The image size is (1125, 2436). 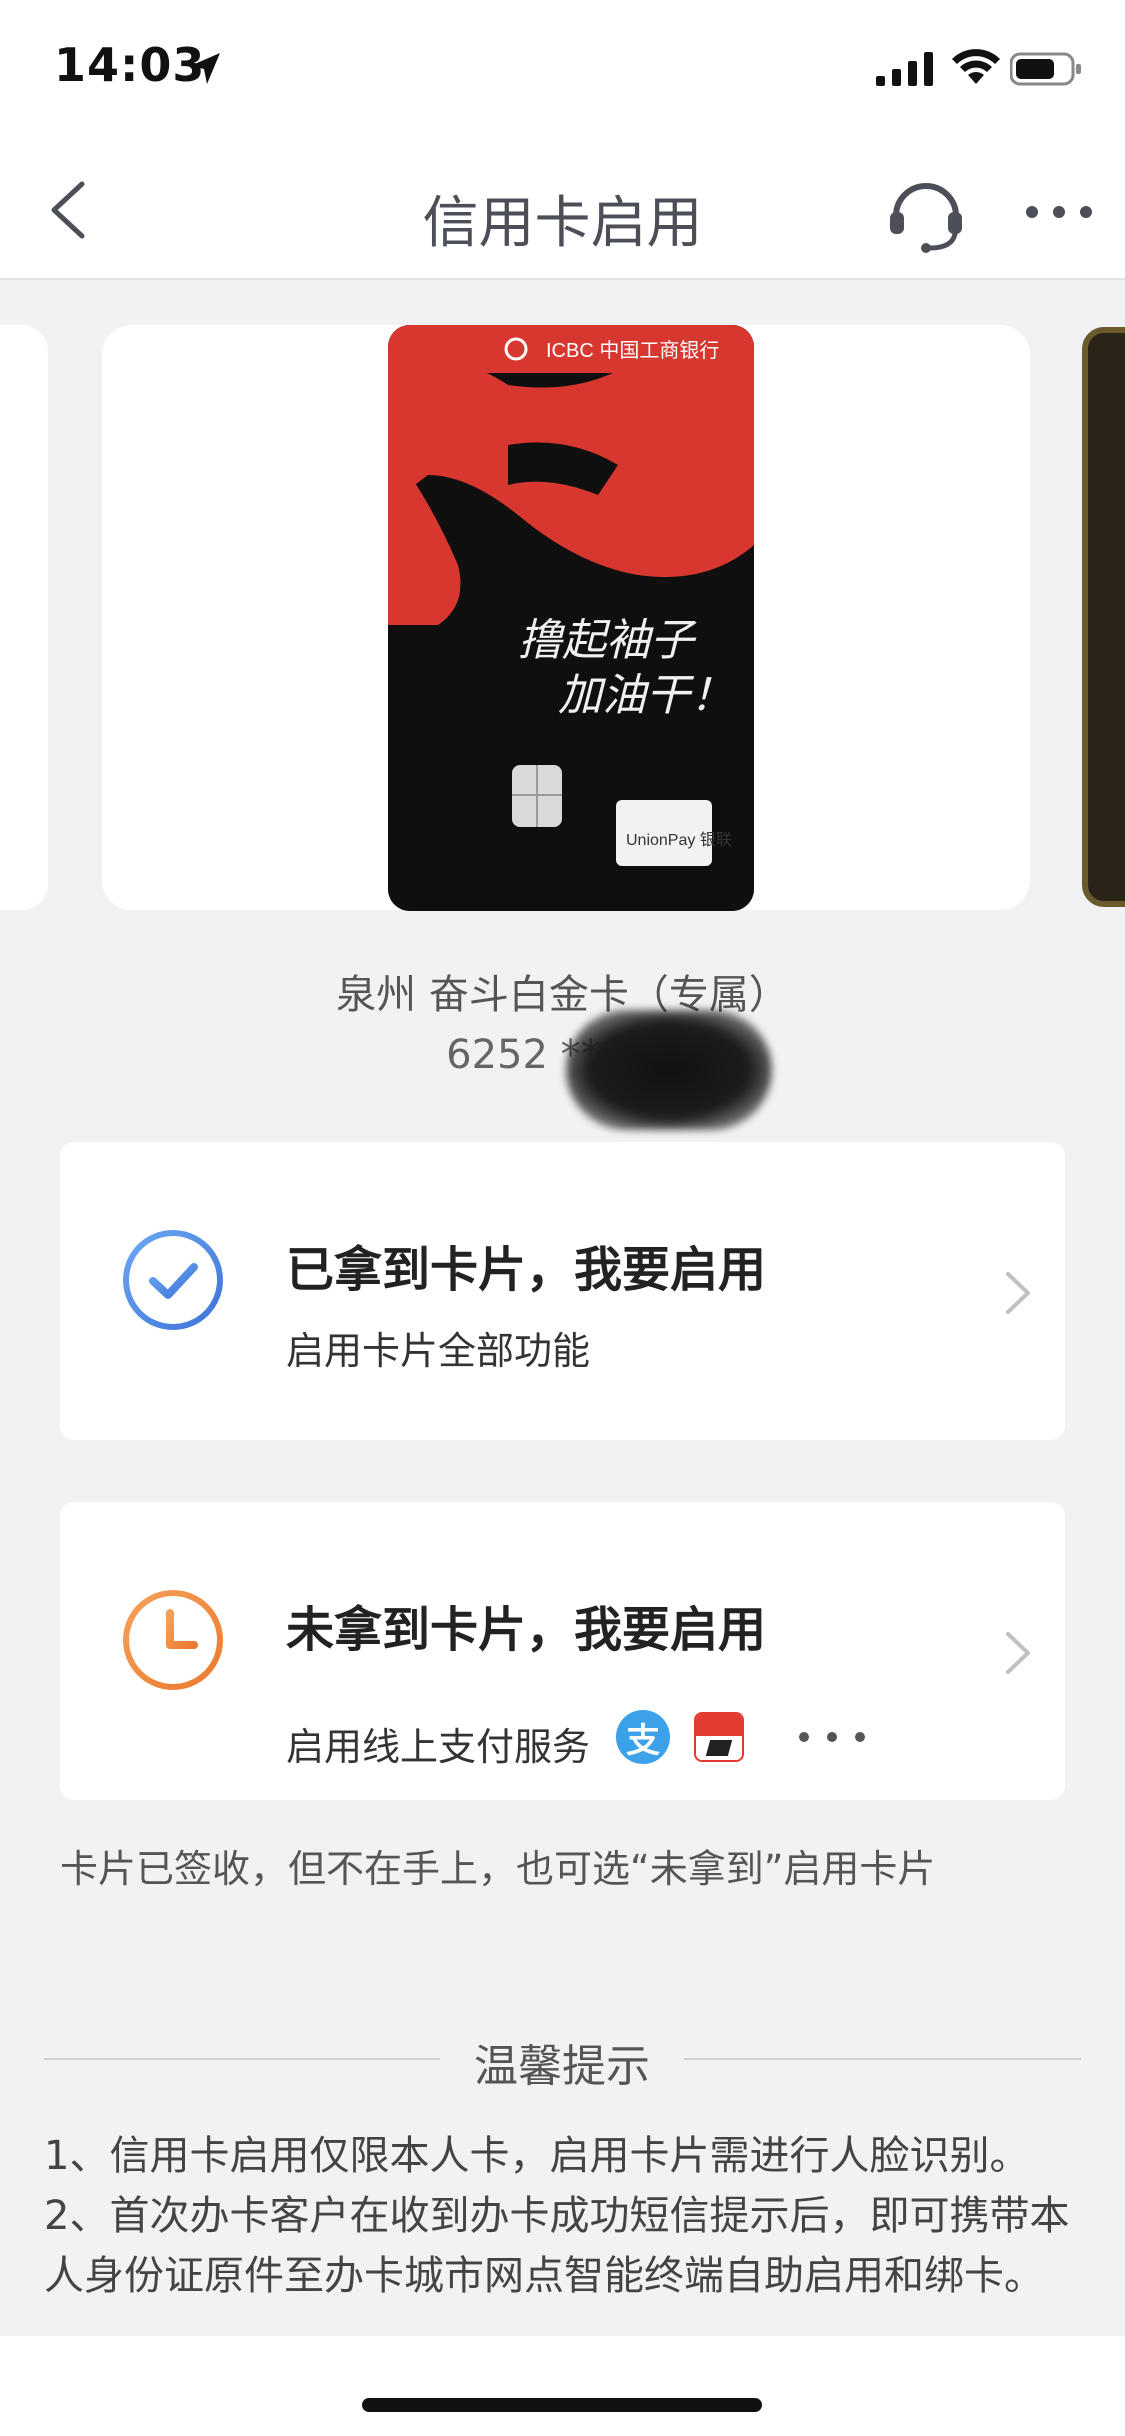 What do you see at coordinates (562, 2066) in the screenshot?
I see `tips-title: 温馨提示` at bounding box center [562, 2066].